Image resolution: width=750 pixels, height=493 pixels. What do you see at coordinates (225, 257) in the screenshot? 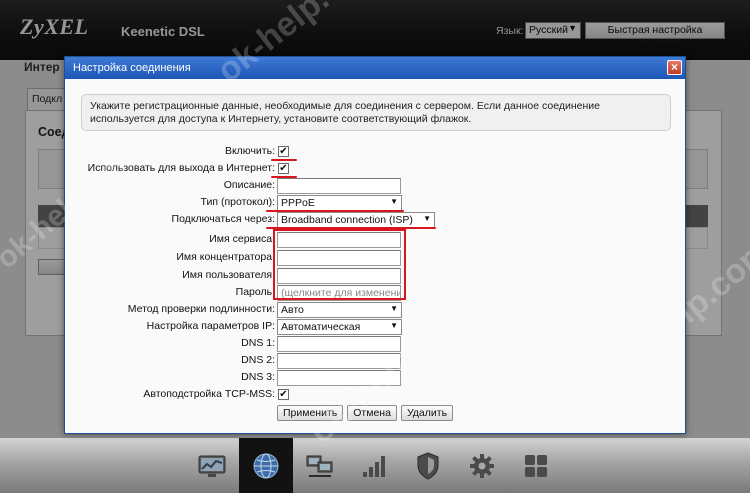
I see `concentrator-label: Имя концентратора:` at bounding box center [225, 257].